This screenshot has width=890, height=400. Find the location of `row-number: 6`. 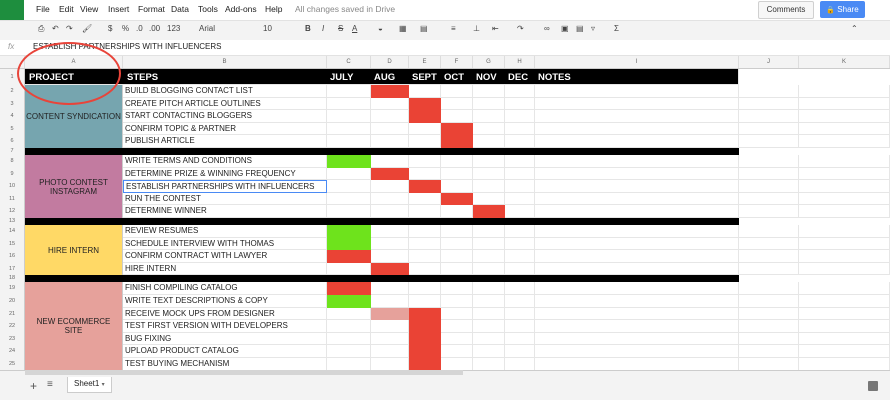

row-number: 6 is located at coordinates (12, 141).